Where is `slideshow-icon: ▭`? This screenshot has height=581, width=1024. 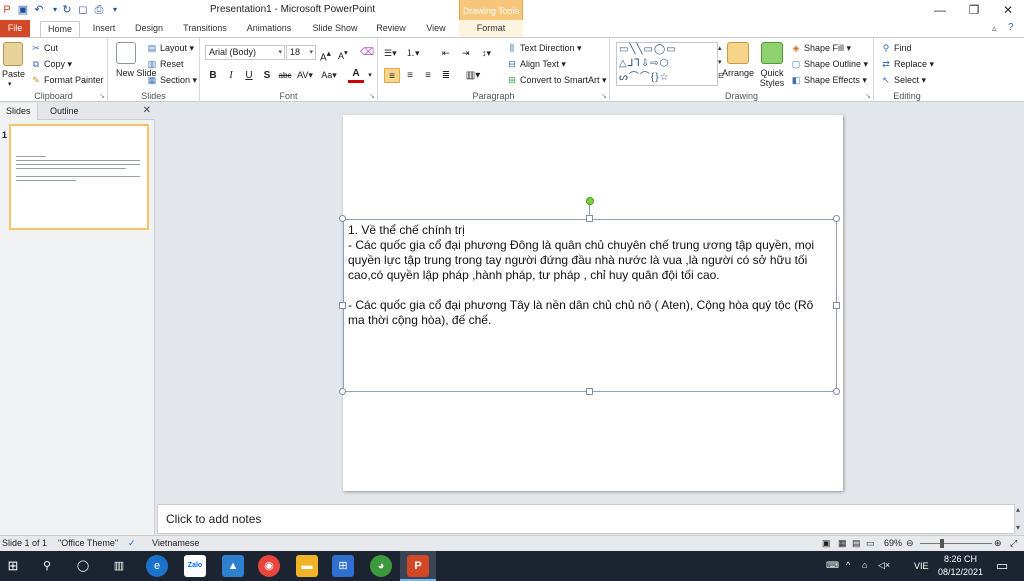
slideshow-icon: ▭ is located at coordinates (870, 543).